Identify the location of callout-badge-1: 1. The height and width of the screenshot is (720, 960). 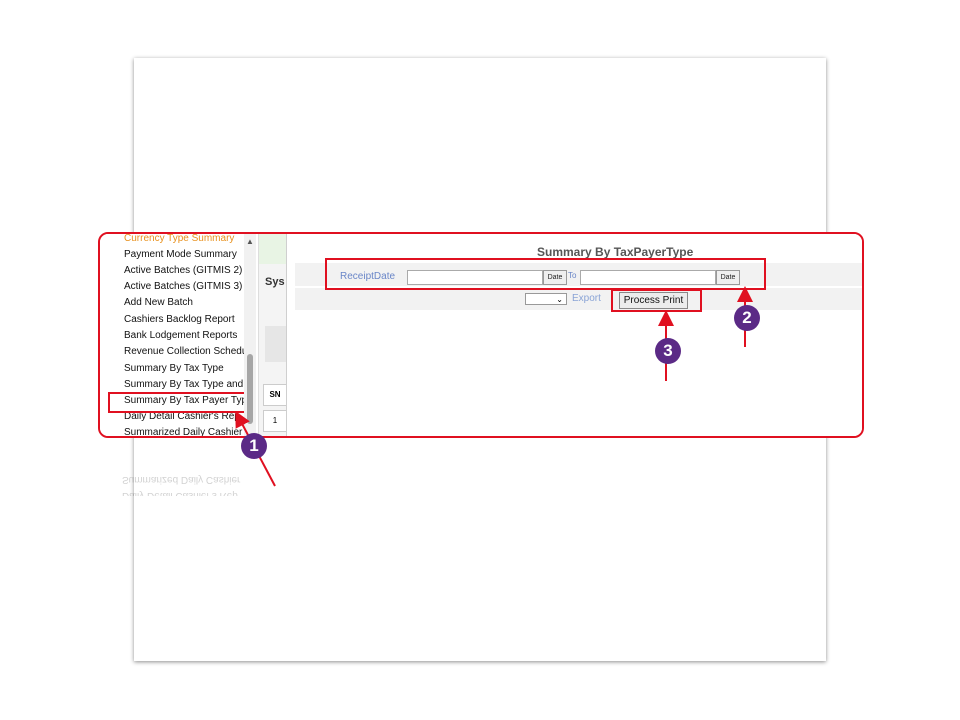
(254, 446).